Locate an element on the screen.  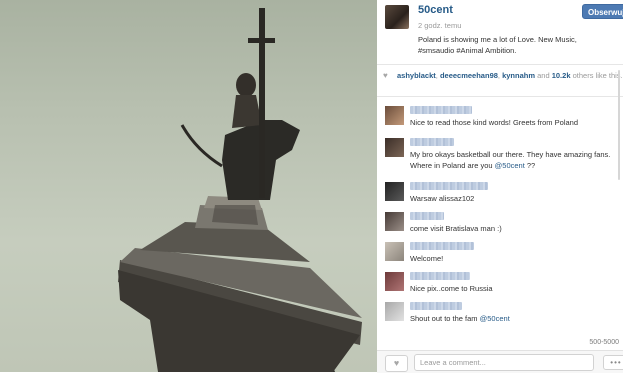
comment-tail: ?? is located at coordinates (531, 165).